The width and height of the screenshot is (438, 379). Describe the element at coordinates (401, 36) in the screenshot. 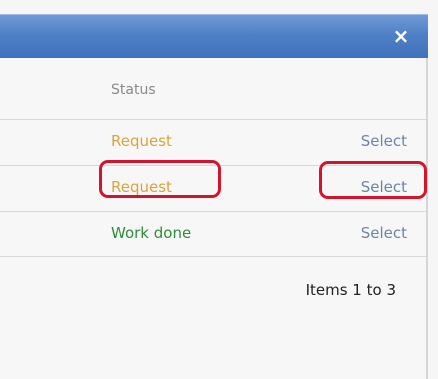

I see `close-icon: ×` at that location.